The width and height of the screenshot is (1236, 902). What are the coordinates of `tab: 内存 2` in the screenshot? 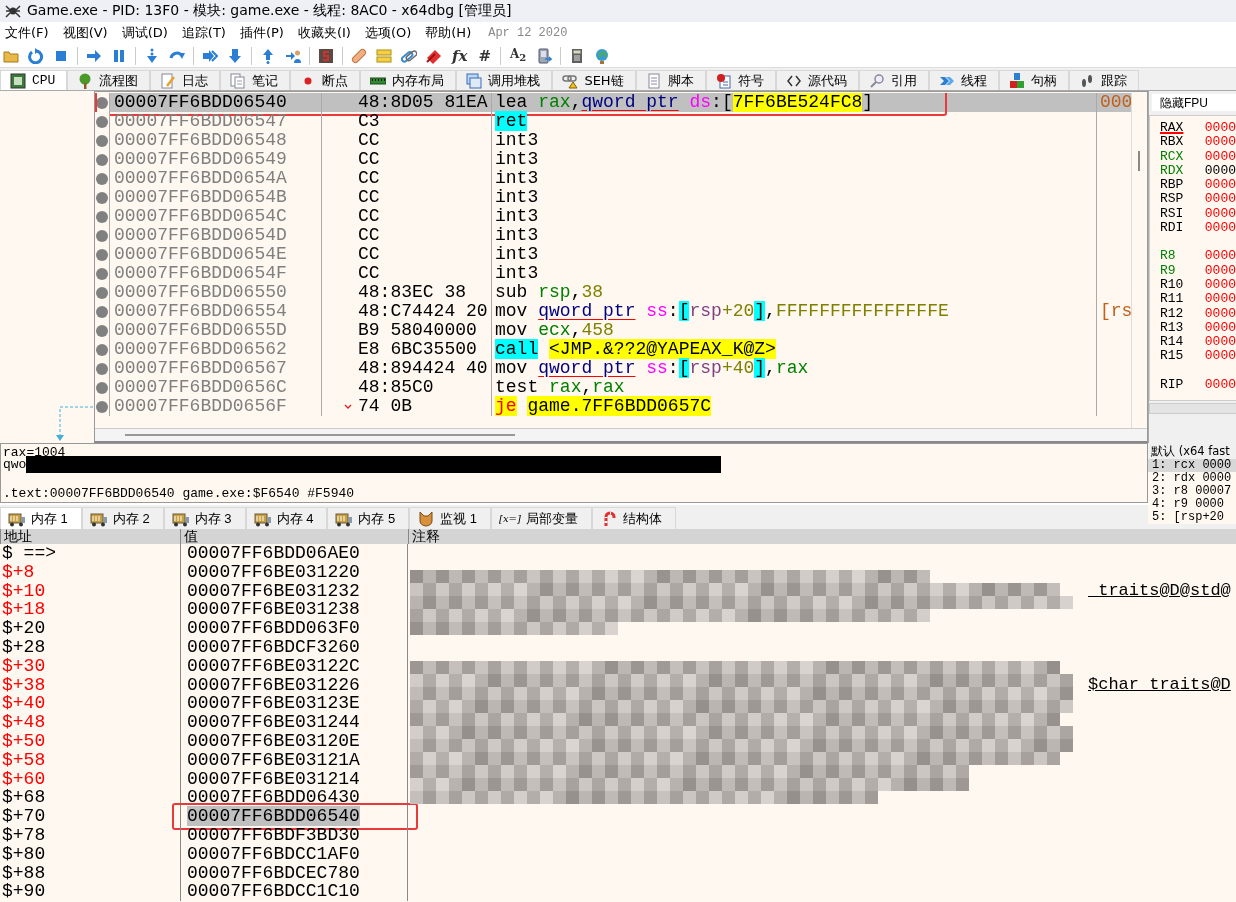 It's located at (122, 518).